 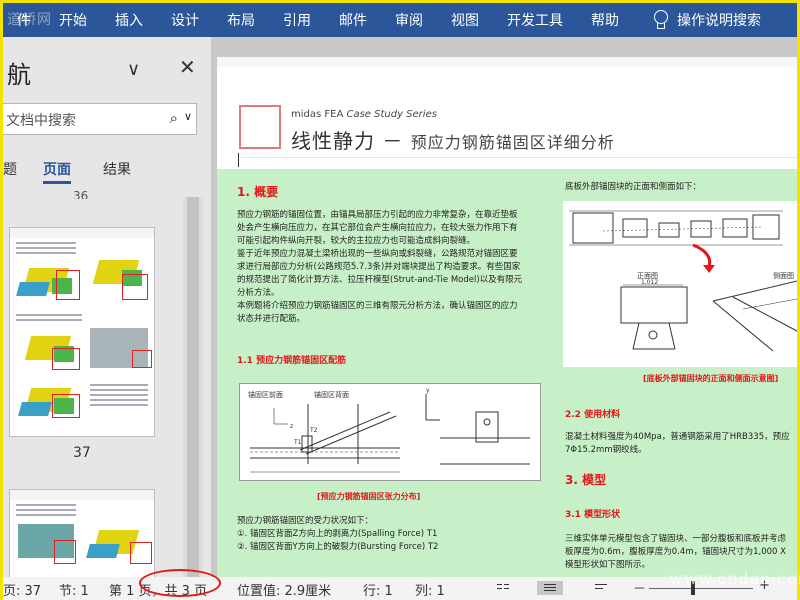 I want to click on para-line: 分析方法。, so click(x=258, y=293).